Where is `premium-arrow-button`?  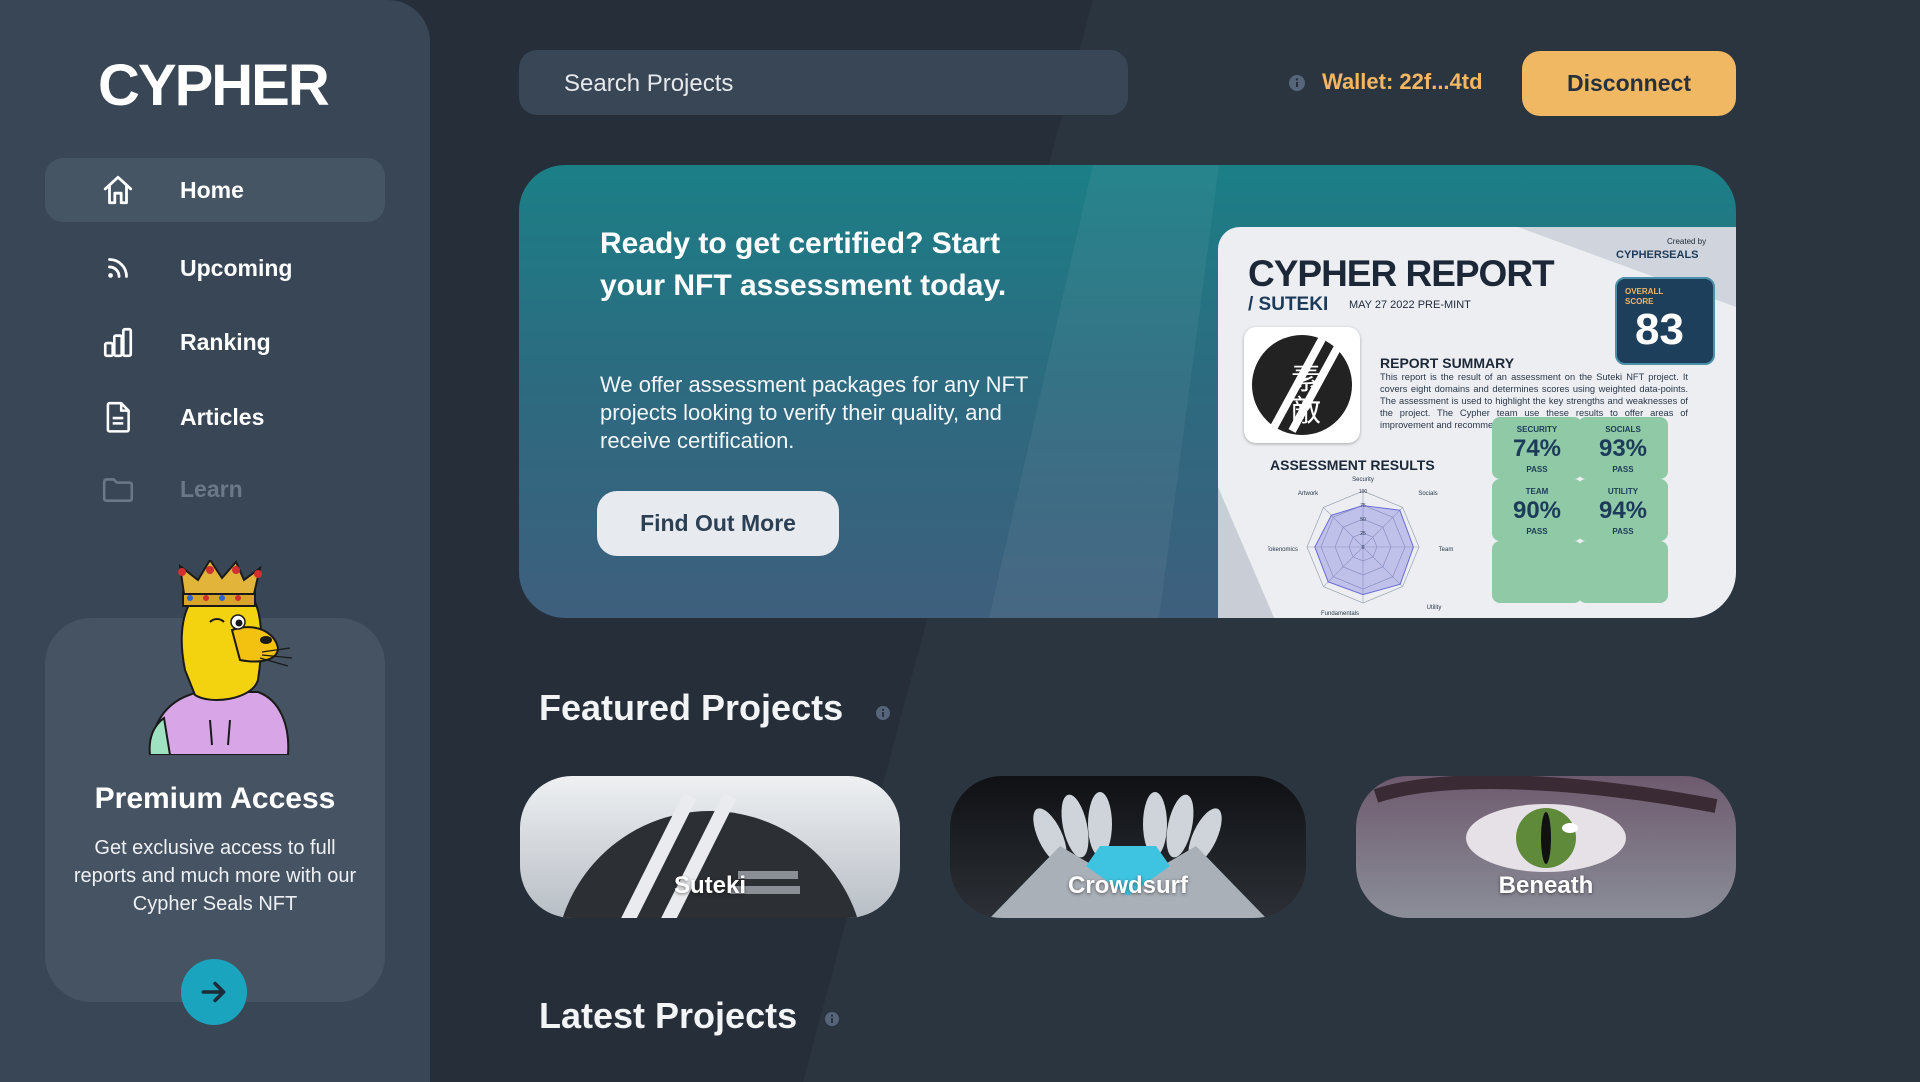
premium-arrow-button is located at coordinates (214, 992).